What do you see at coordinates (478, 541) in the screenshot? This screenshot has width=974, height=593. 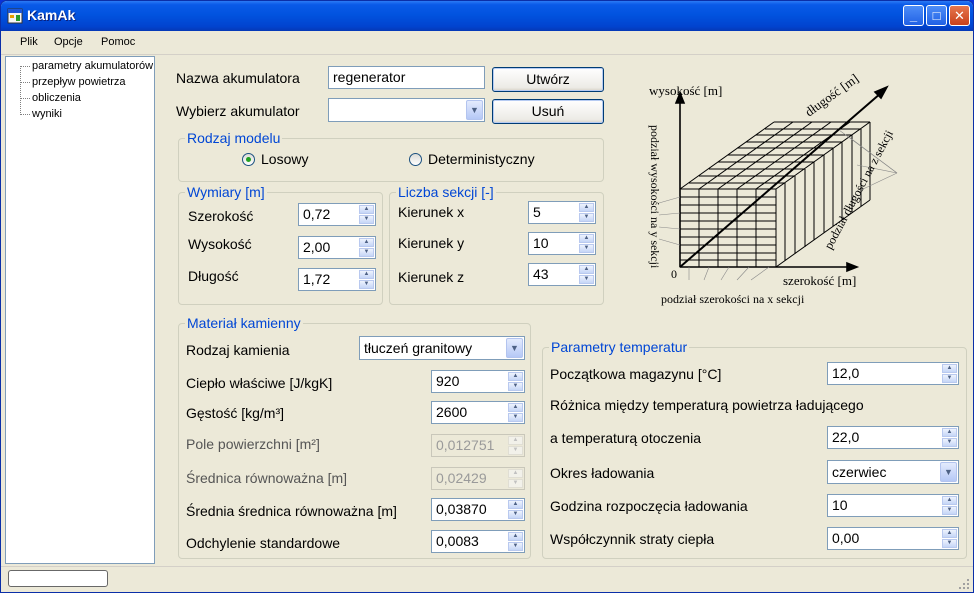 I see `standard-deviation-stepper: 0,0083 ▲ ▼` at bounding box center [478, 541].